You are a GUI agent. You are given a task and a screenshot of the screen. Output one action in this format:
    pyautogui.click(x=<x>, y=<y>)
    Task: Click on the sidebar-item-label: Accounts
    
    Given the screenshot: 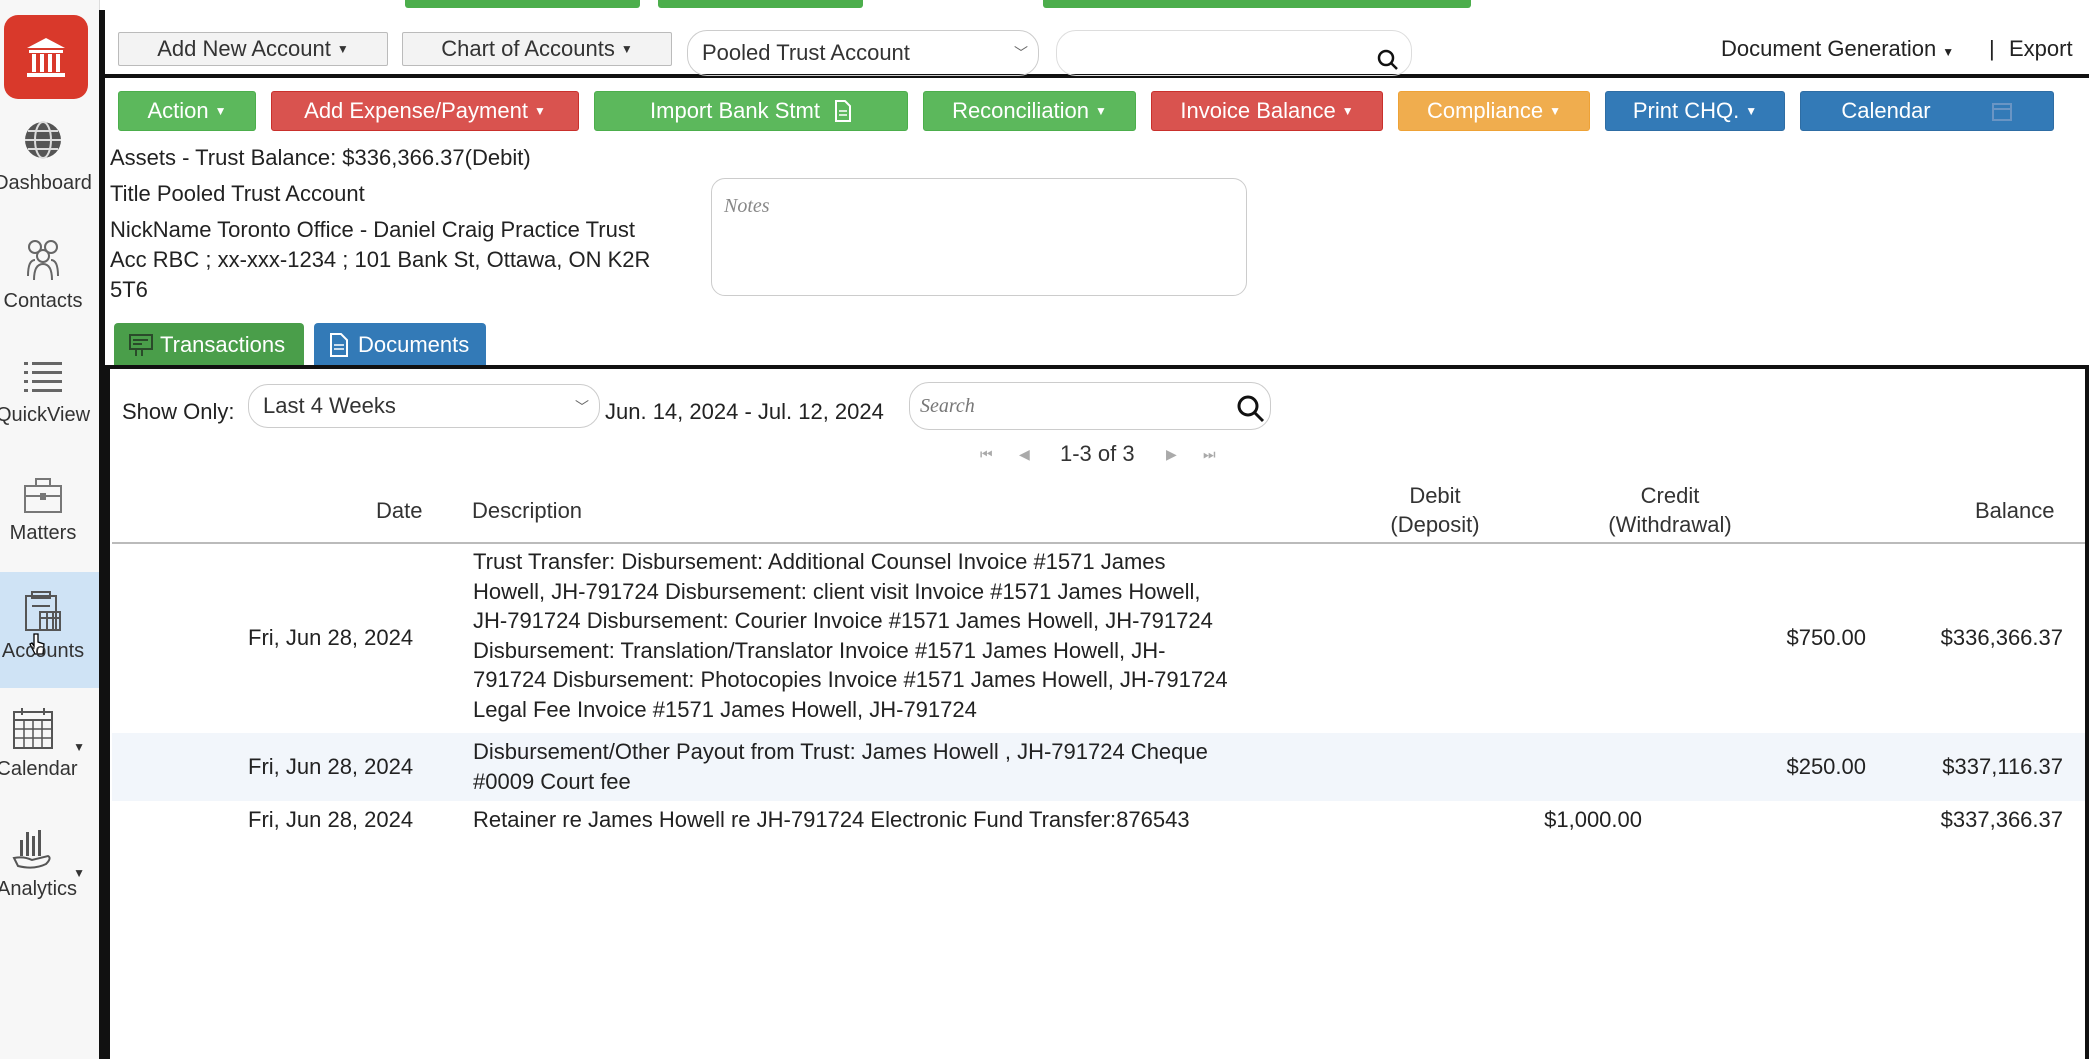 What is the action you would take?
    pyautogui.click(x=43, y=651)
    